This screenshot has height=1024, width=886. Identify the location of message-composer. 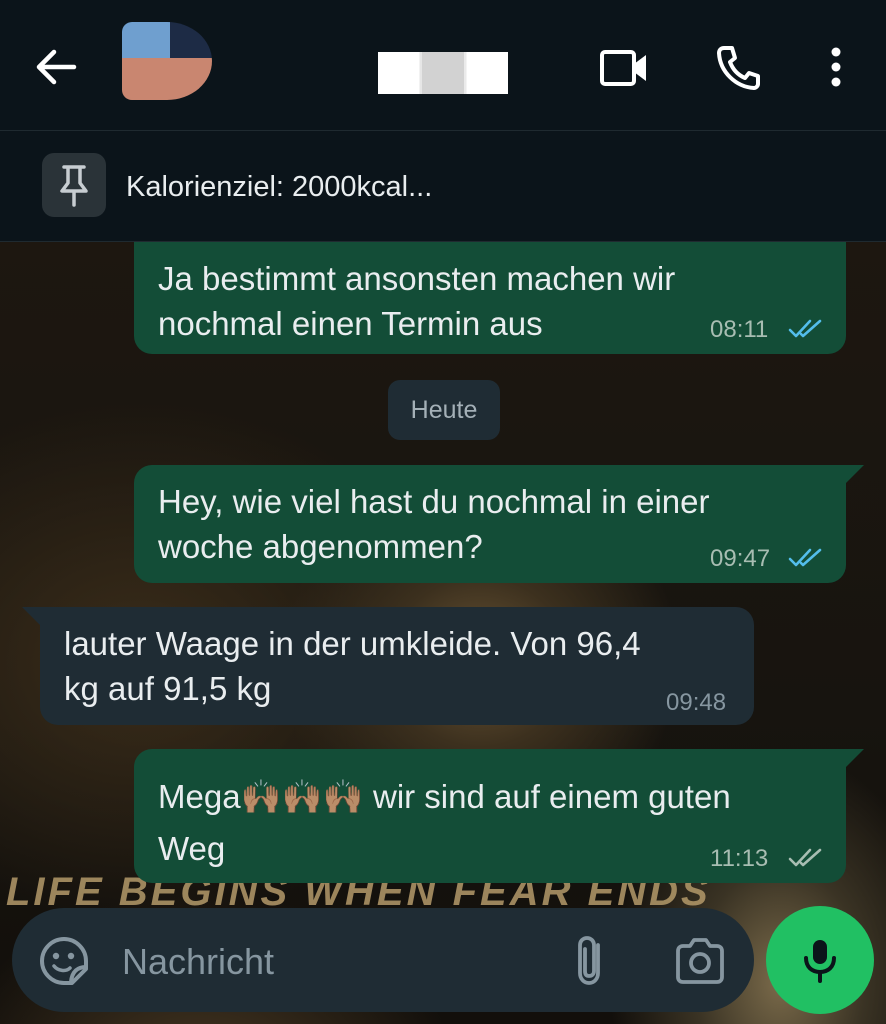
(383, 960).